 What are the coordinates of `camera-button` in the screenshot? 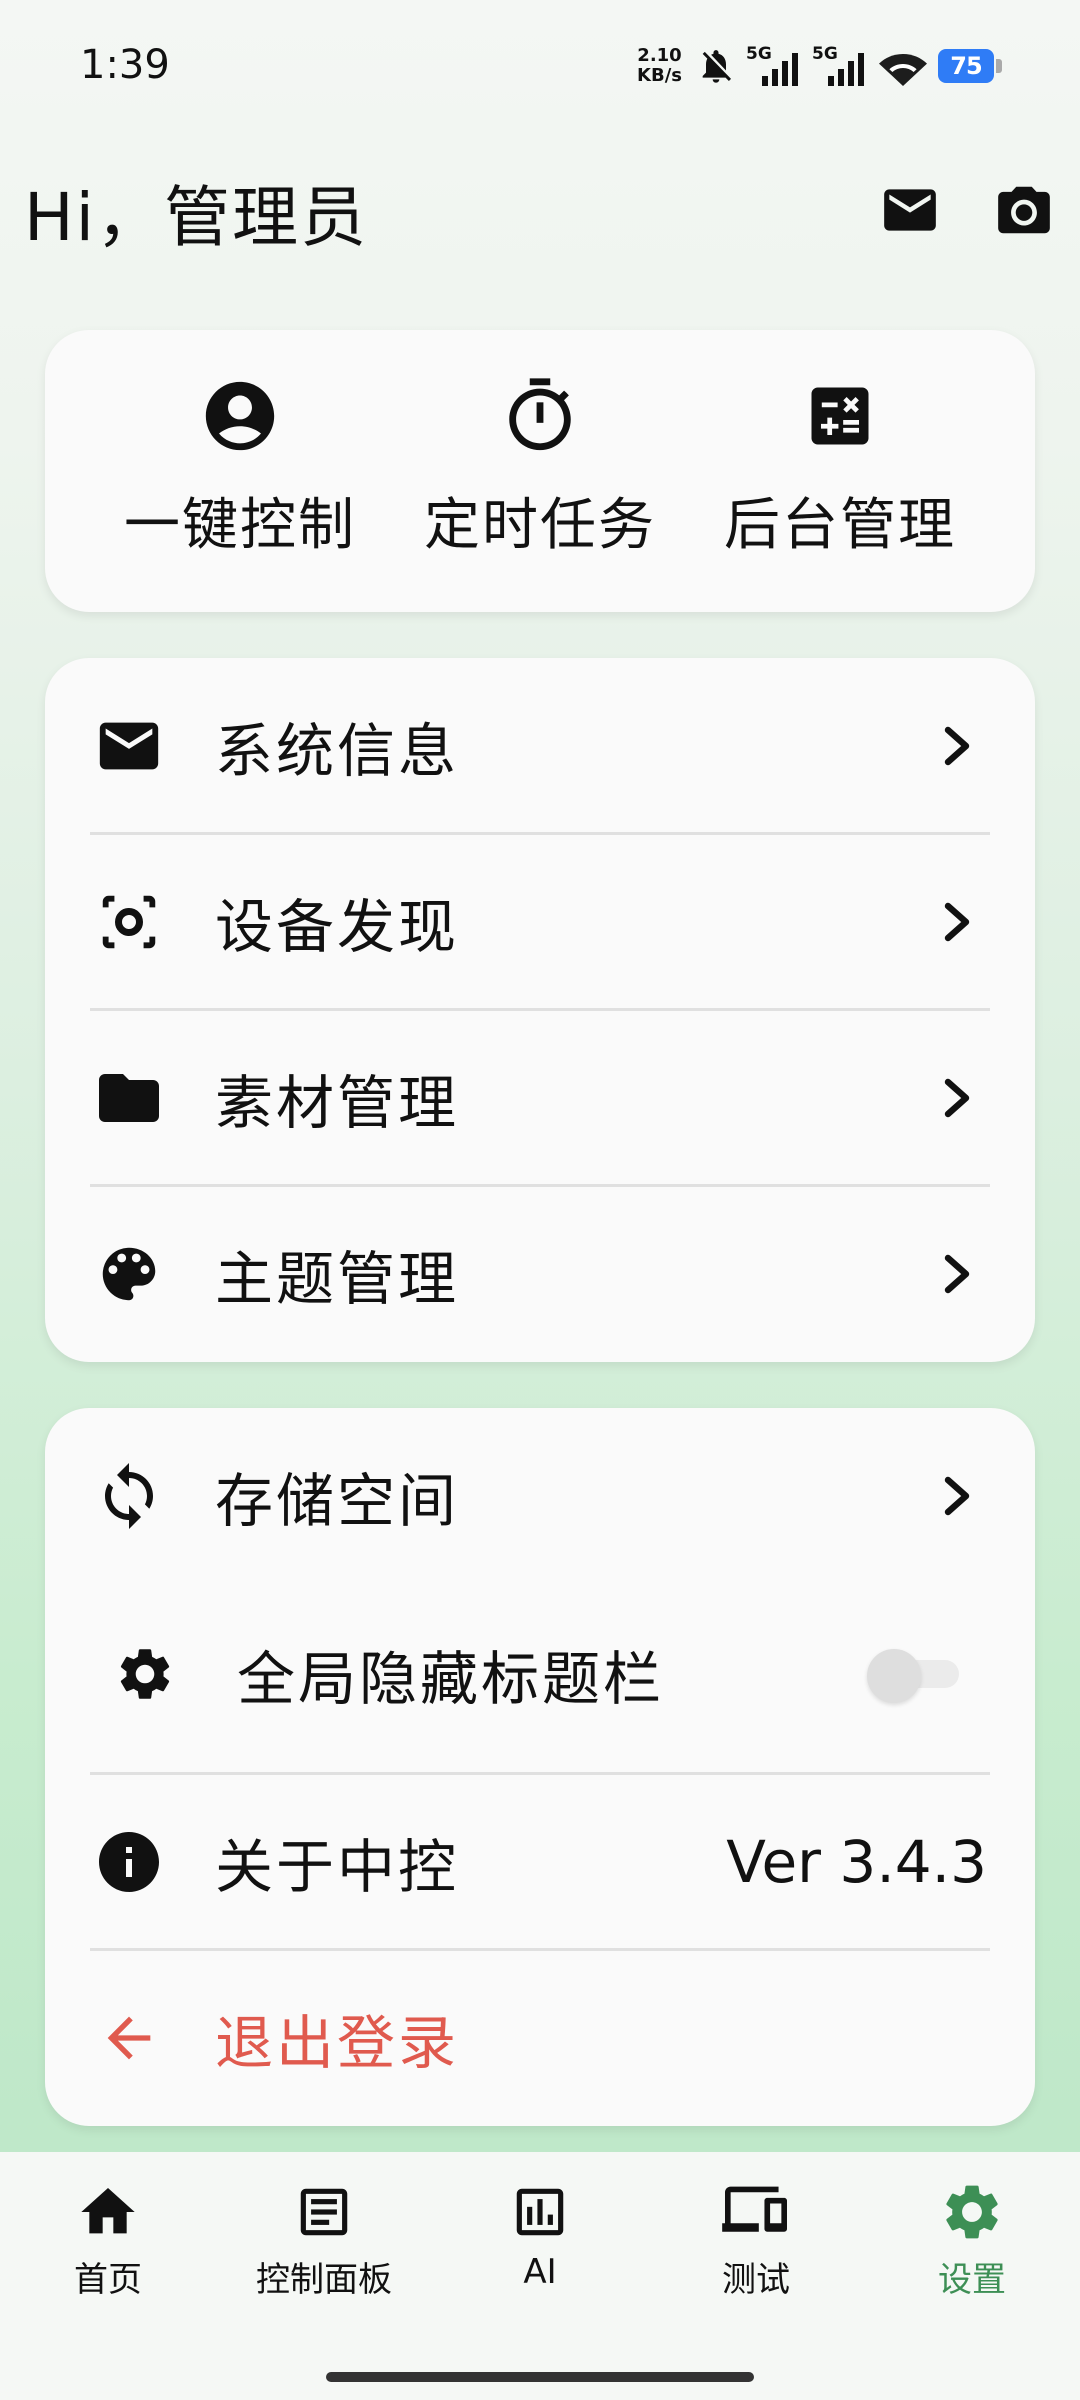 It's located at (1024, 210).